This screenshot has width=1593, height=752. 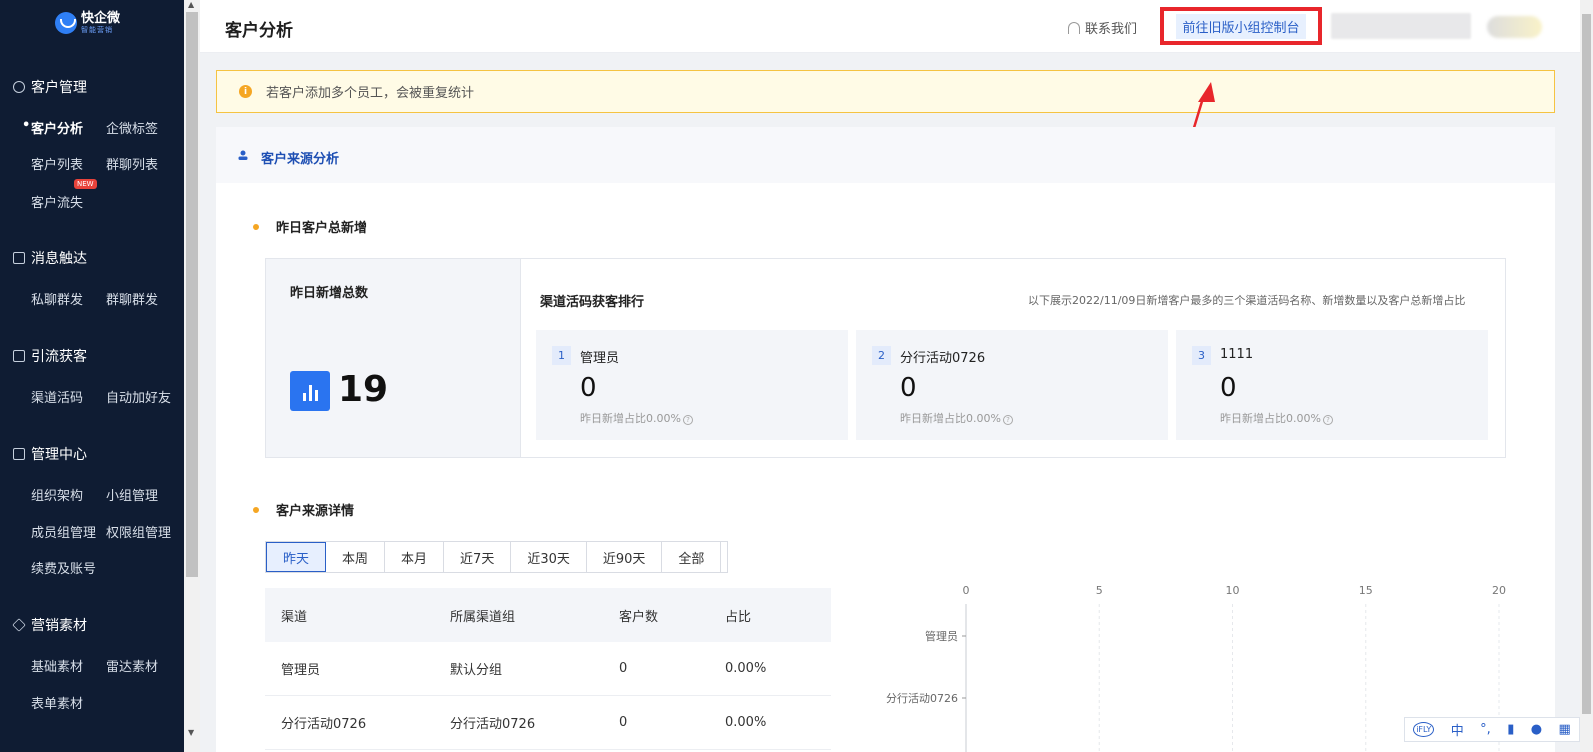 What do you see at coordinates (1099, 590) in the screenshot?
I see `x-tick-label: 5` at bounding box center [1099, 590].